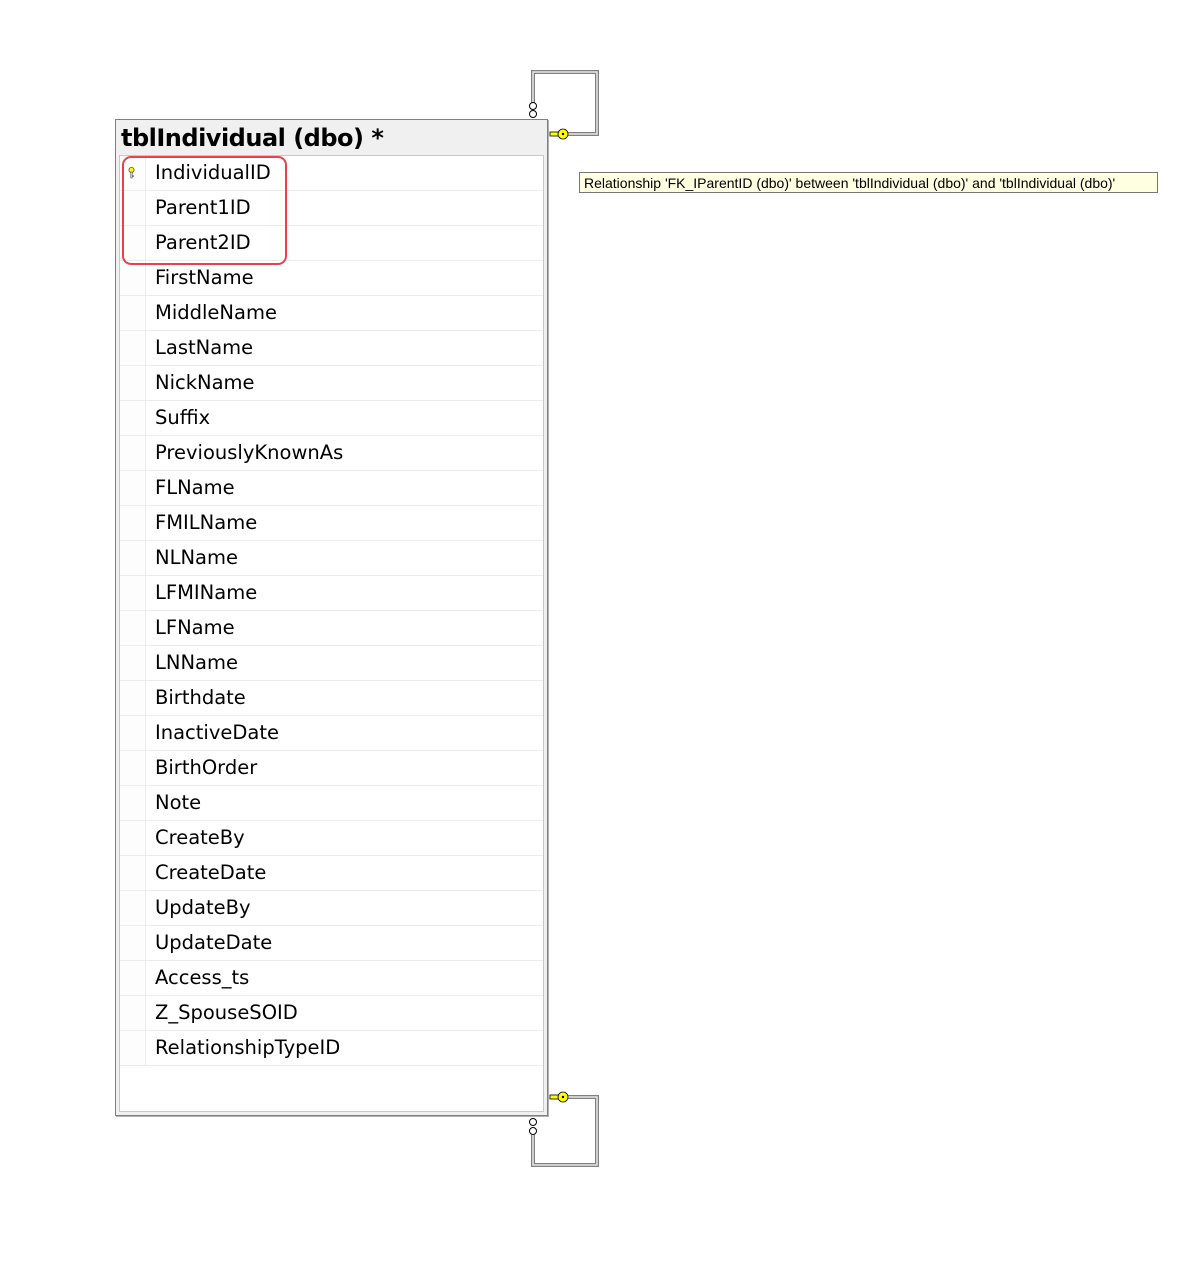 This screenshot has height=1262, width=1181. Describe the element at coordinates (331, 173) in the screenshot. I see `column-row: IndividualID` at that location.